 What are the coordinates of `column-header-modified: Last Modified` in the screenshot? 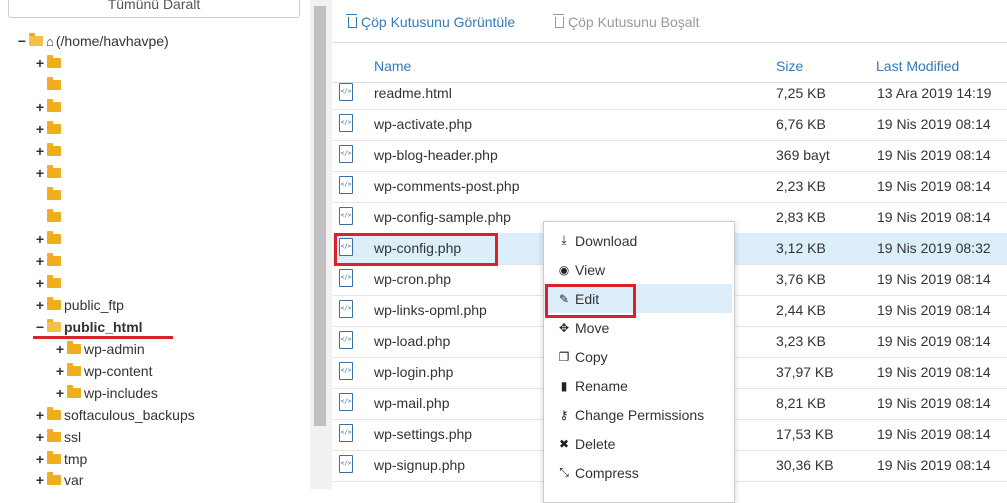 It's located at (917, 66).